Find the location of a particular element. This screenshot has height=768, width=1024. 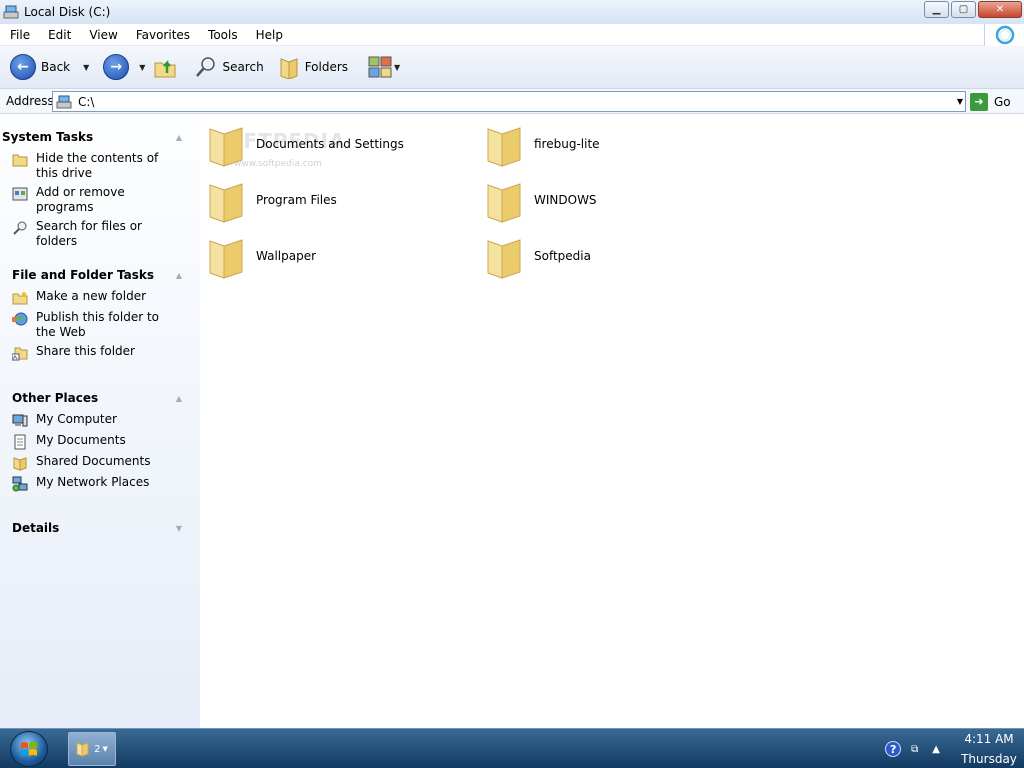

minimize-button: ▁ is located at coordinates (936, 9).